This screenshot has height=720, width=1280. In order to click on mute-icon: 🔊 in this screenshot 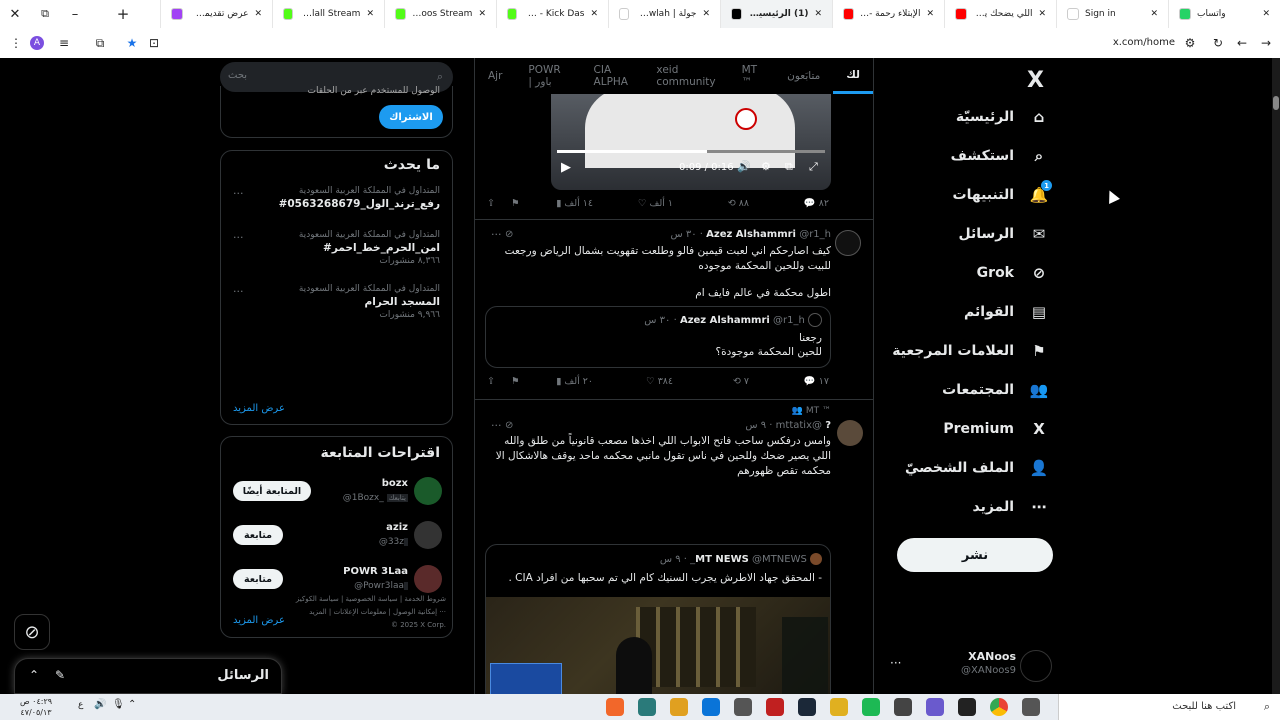, I will do `click(744, 166)`.